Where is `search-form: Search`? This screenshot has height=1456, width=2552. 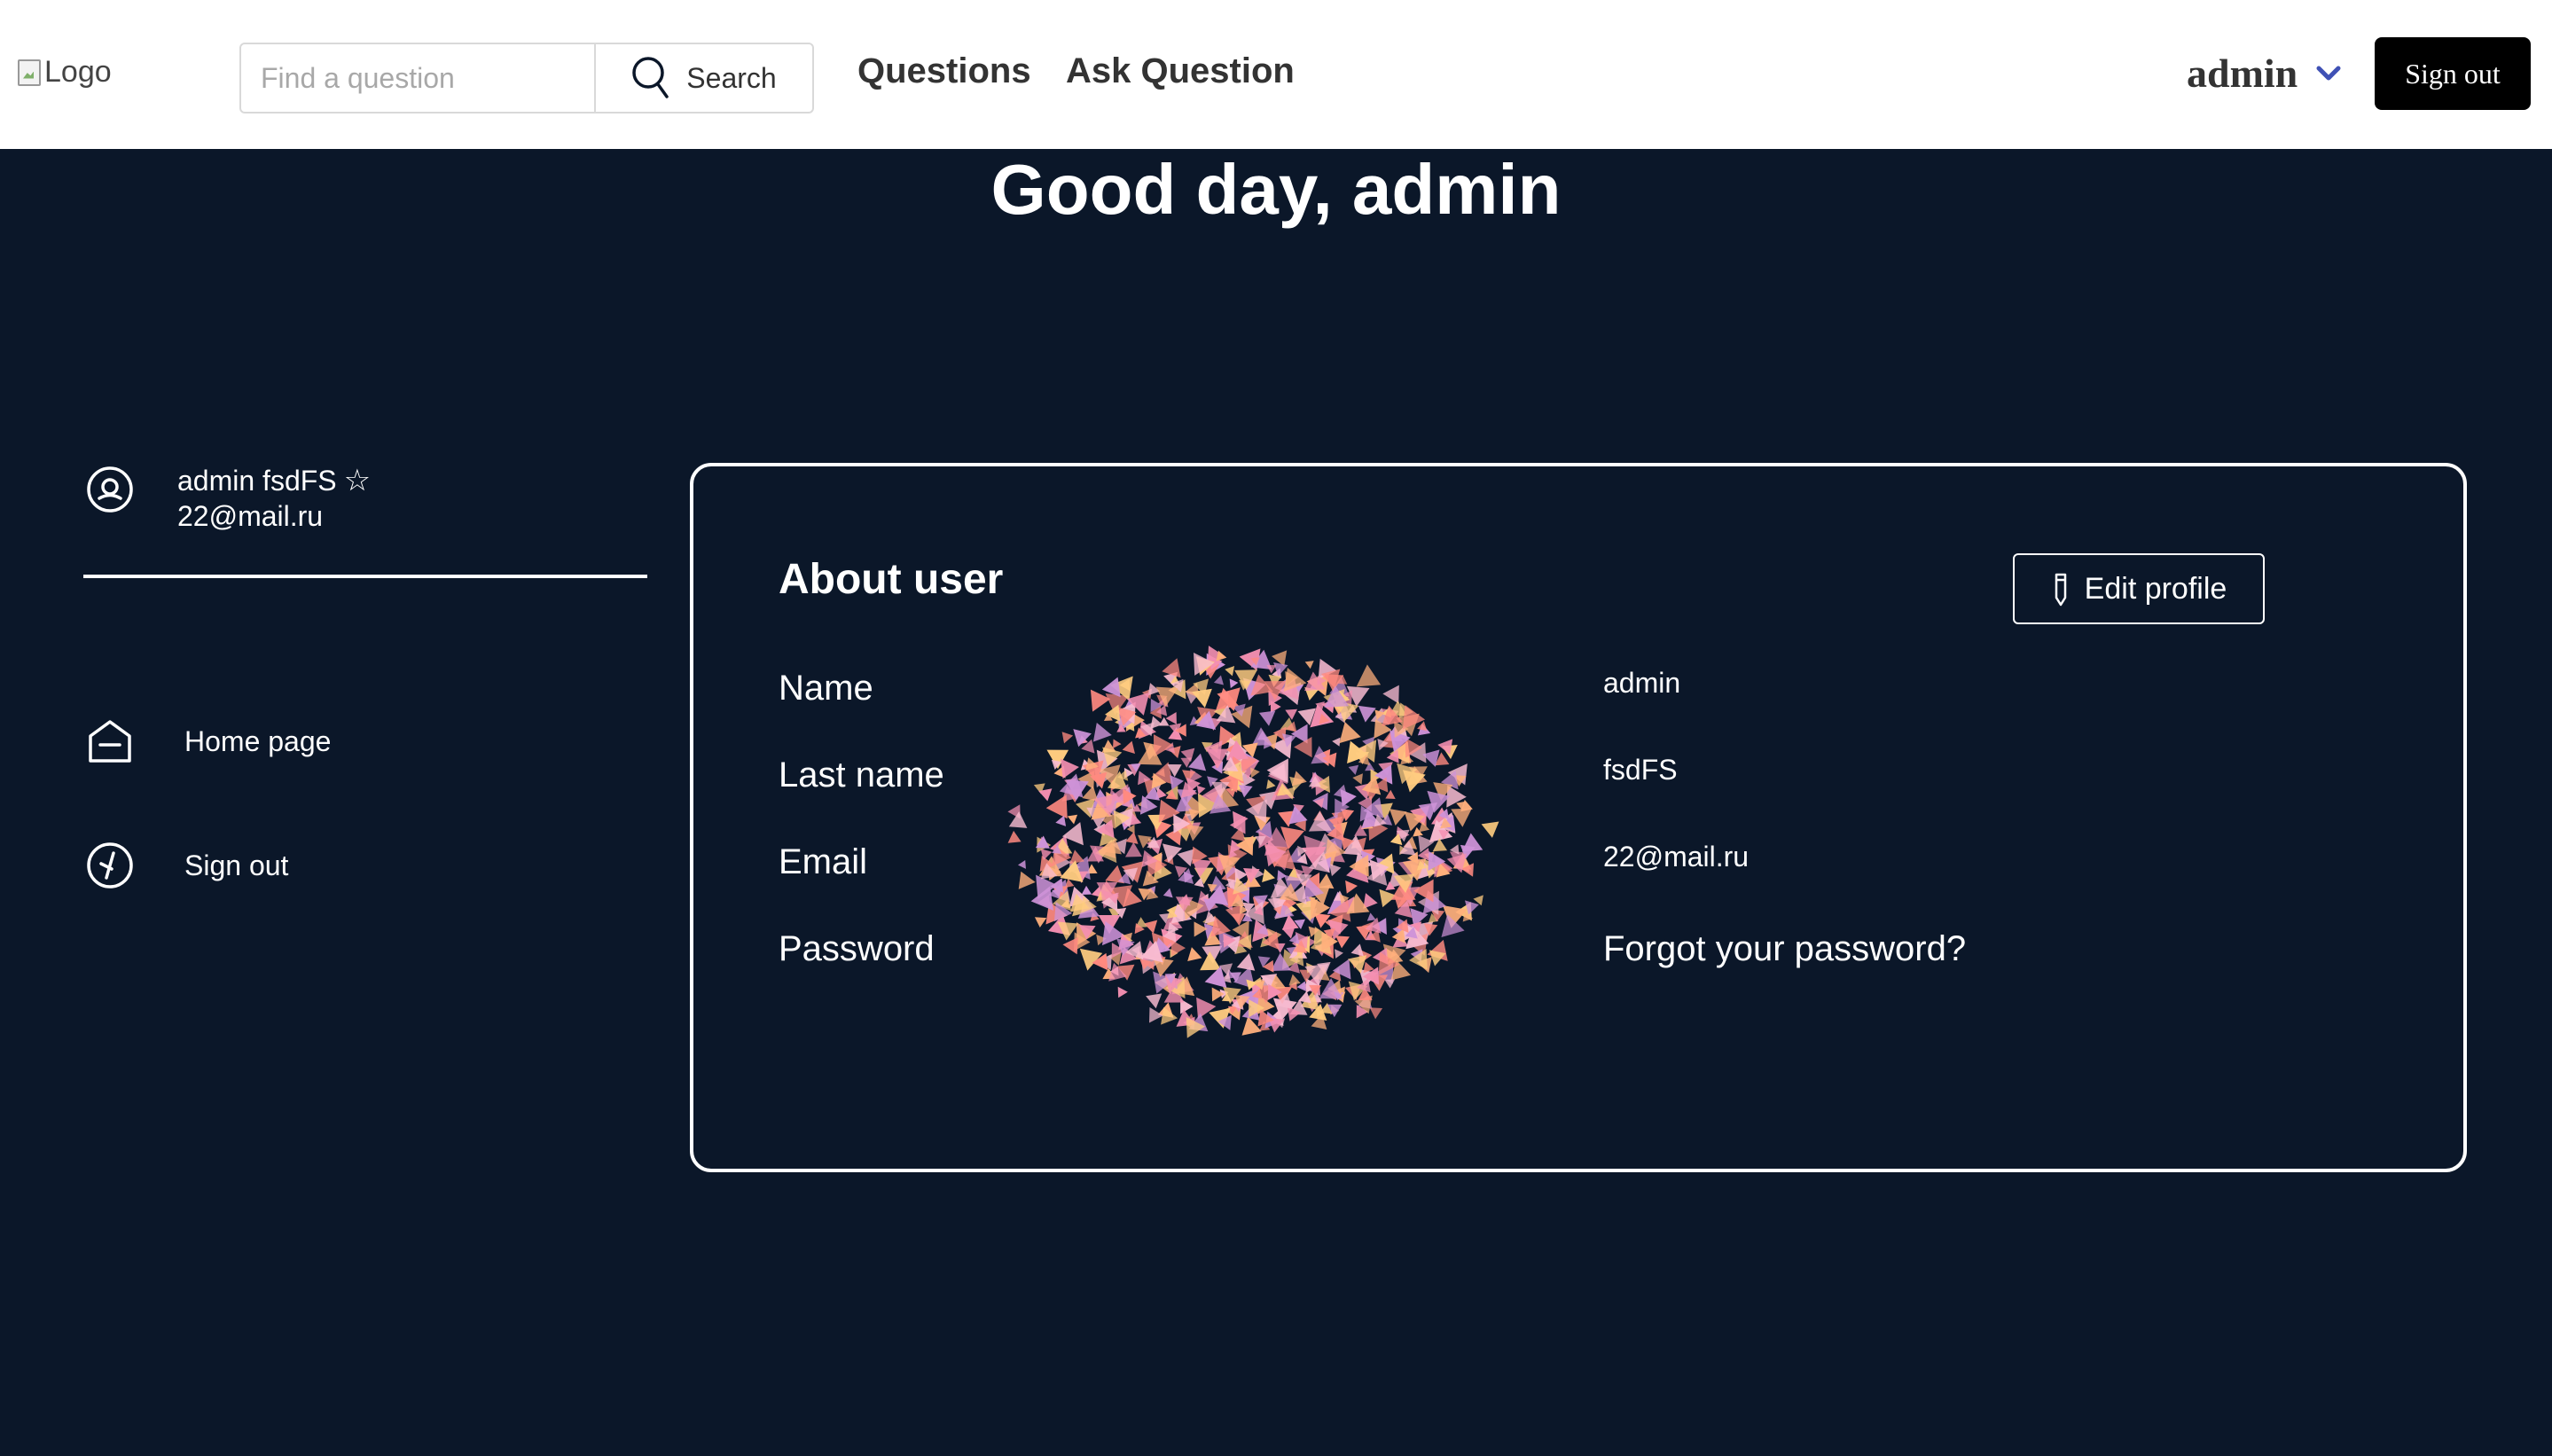
search-form: Search is located at coordinates (526, 78).